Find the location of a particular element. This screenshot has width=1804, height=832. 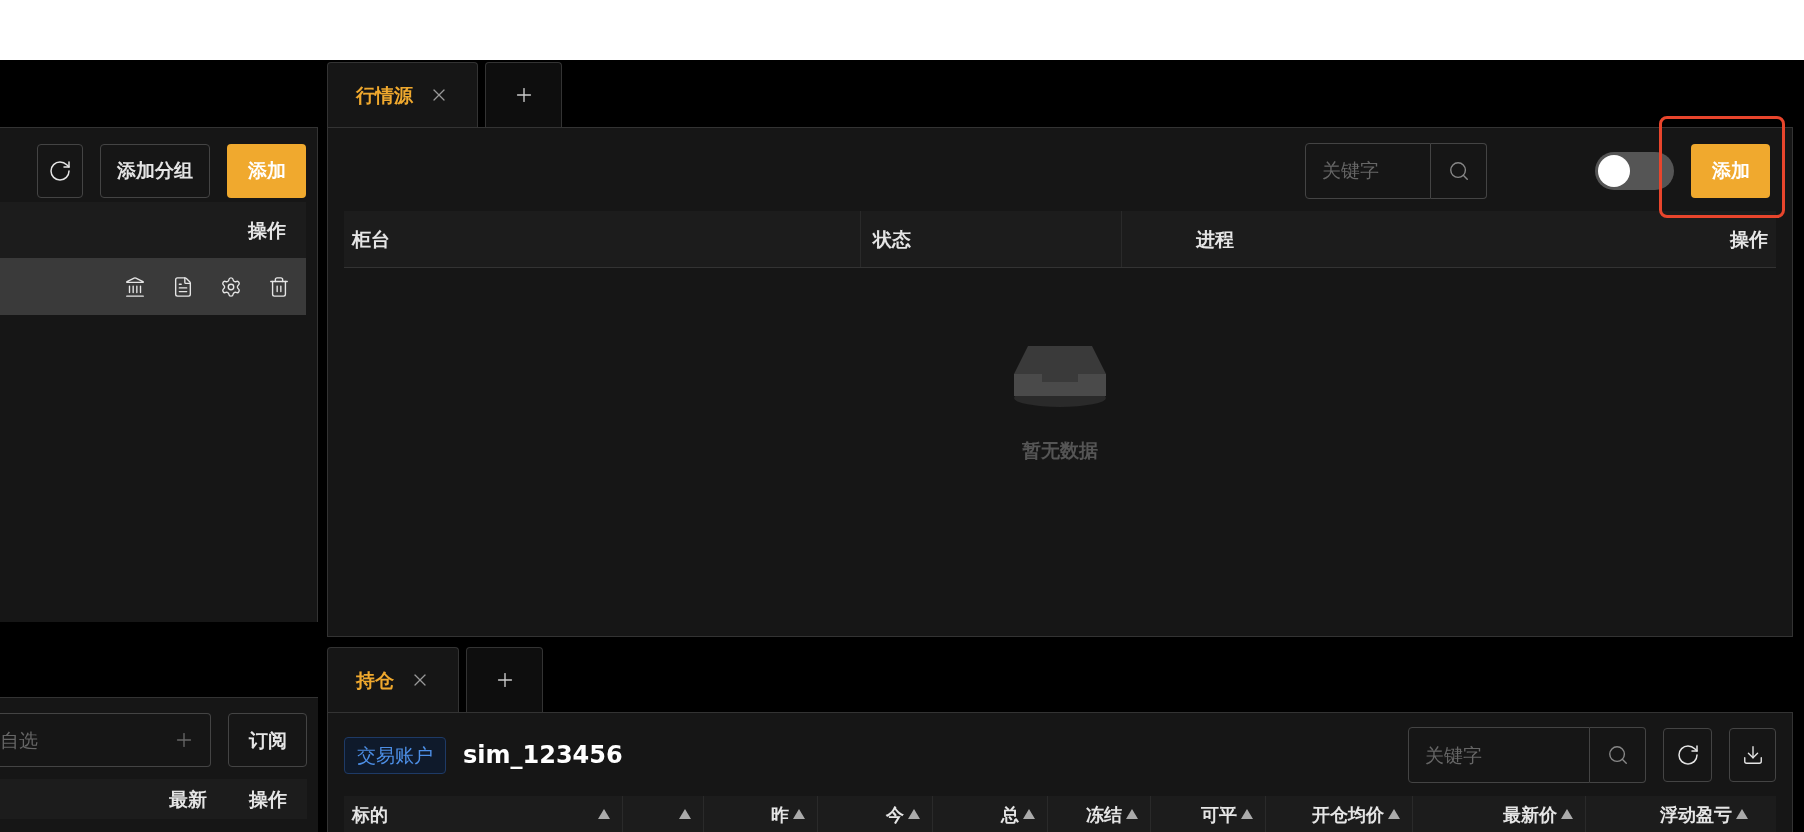

column-header: 状态 is located at coordinates (892, 239).